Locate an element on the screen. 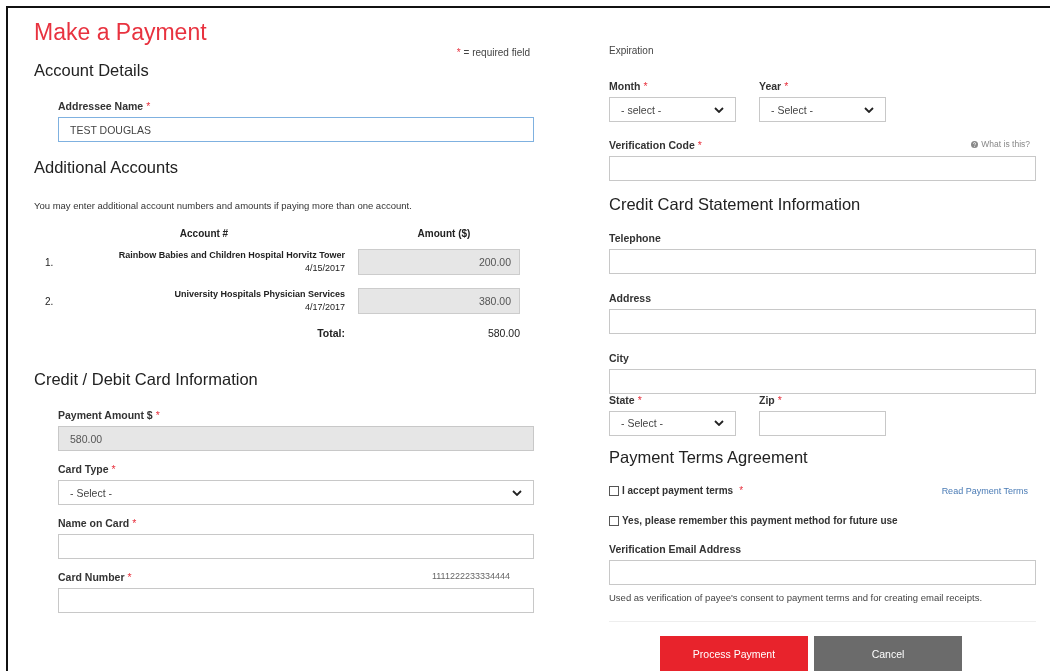  field-label: Payment Amount $ is located at coordinates (105, 416).